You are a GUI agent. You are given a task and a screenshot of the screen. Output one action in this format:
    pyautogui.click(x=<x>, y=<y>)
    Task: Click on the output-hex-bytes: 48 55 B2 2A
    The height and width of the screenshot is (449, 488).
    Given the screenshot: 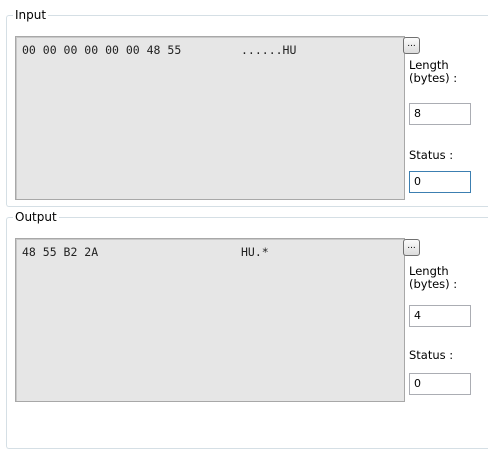 What is the action you would take?
    pyautogui.click(x=60, y=252)
    